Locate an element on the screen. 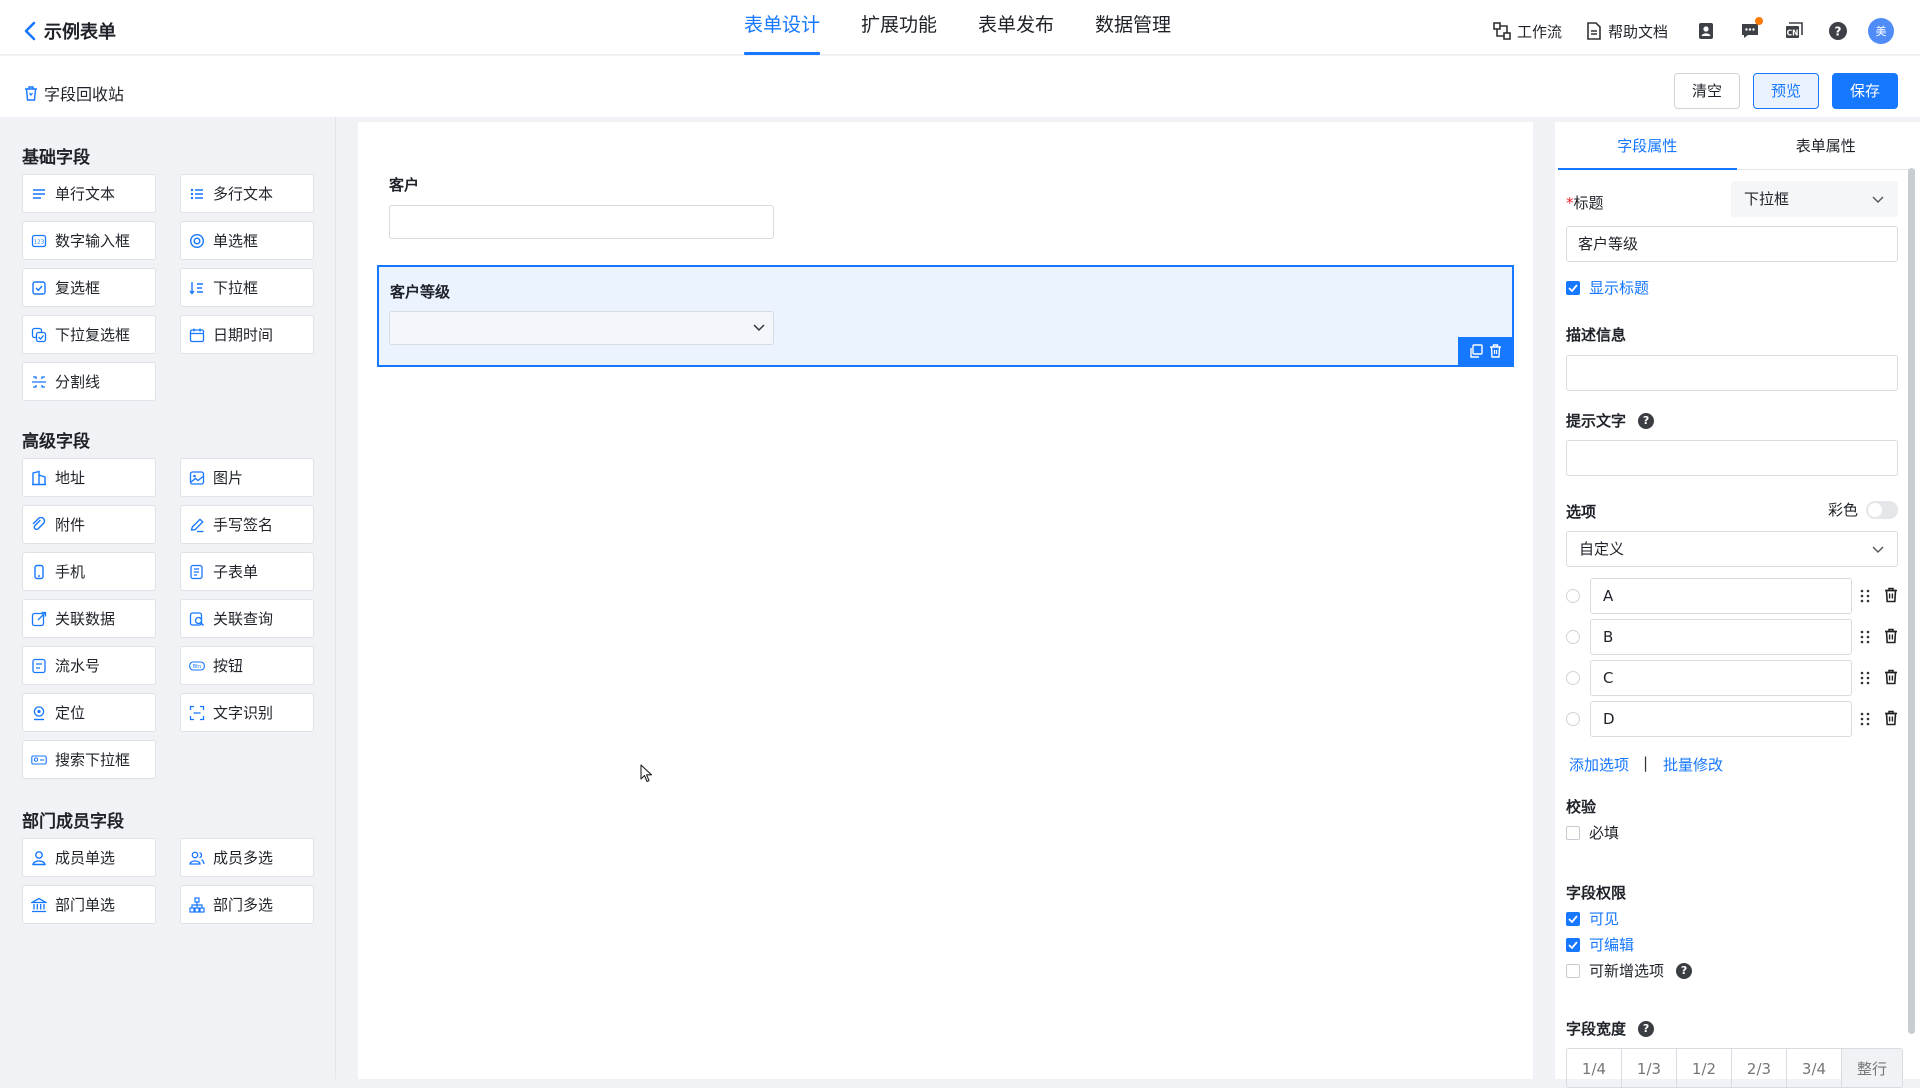 The width and height of the screenshot is (1920, 1088). properties-tabs: 字段属性 表单属性 is located at coordinates (1736, 146).